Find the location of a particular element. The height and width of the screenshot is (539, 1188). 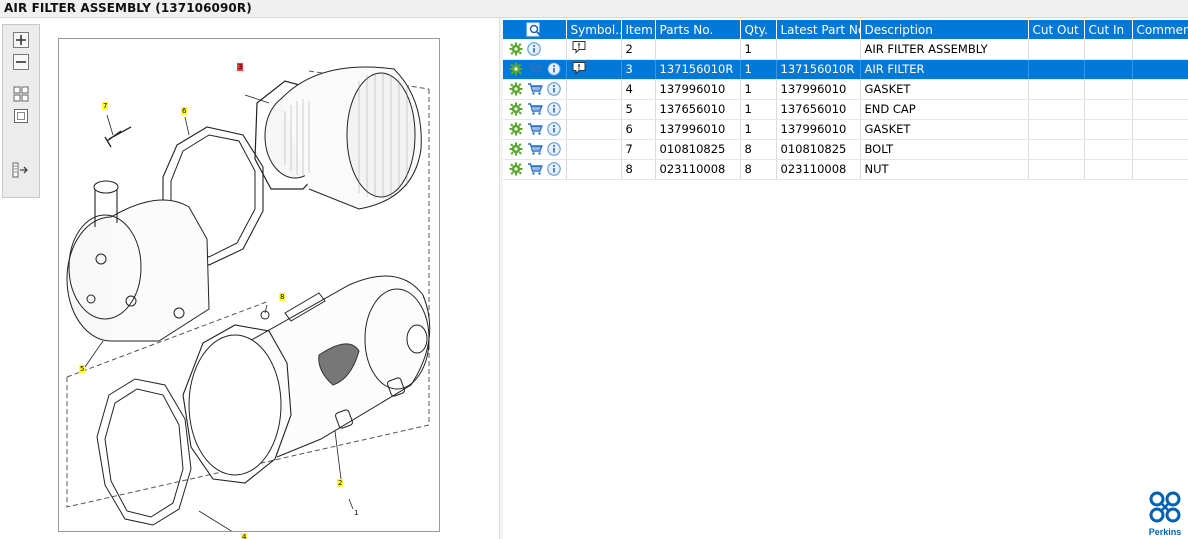

export-button is located at coordinates (21, 170).